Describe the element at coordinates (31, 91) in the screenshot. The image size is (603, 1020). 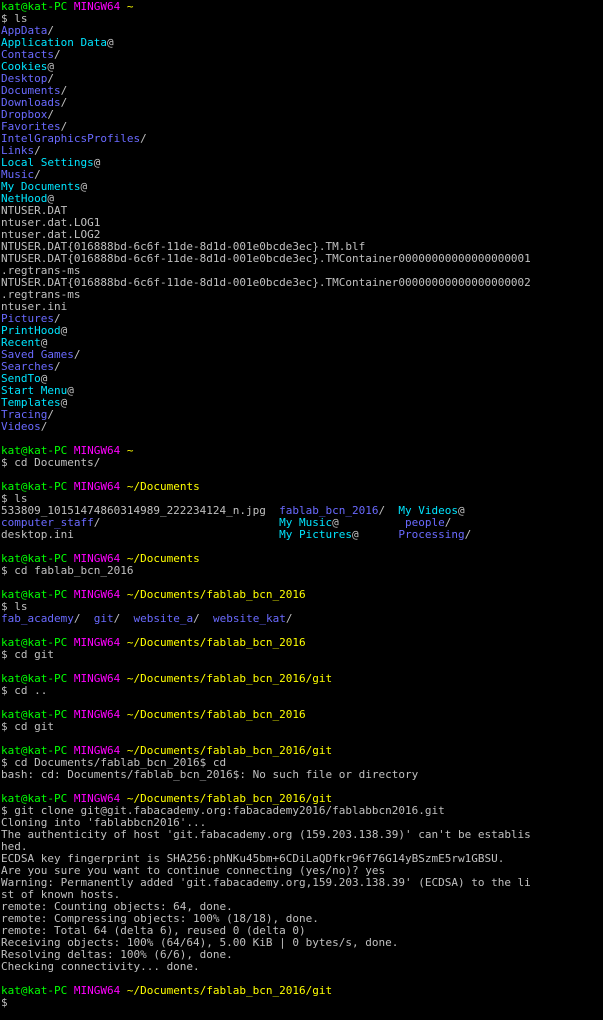
I see `directory-entry: Documents` at that location.